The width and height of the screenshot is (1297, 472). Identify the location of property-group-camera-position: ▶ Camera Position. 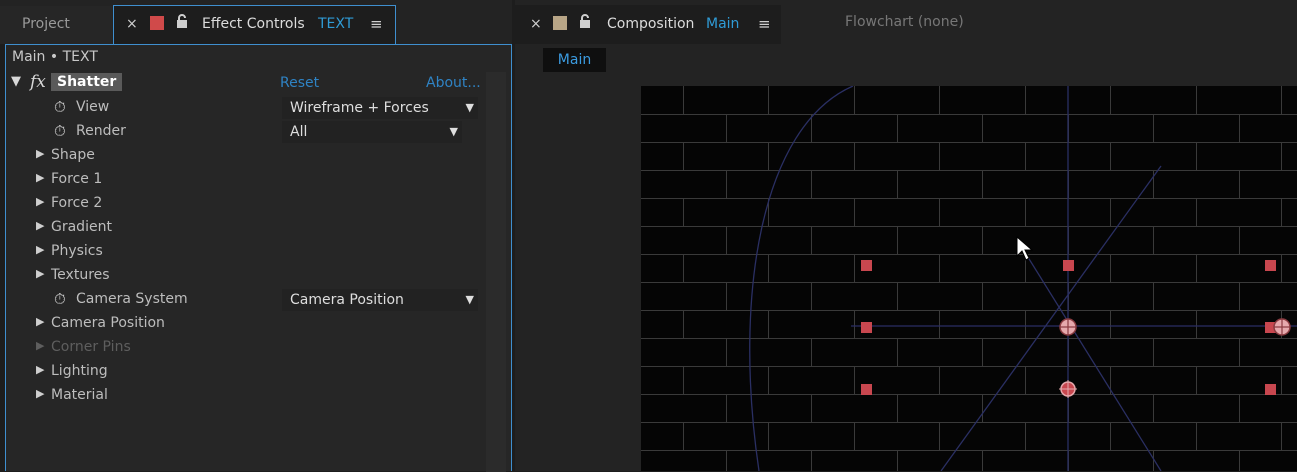
(246, 324).